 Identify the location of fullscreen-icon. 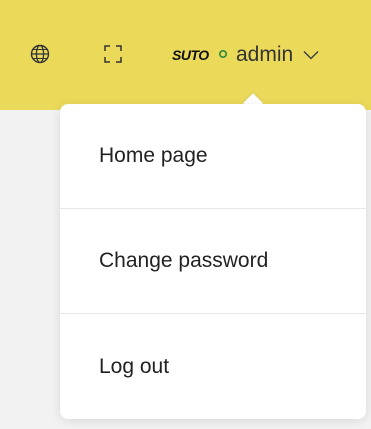
(113, 54).